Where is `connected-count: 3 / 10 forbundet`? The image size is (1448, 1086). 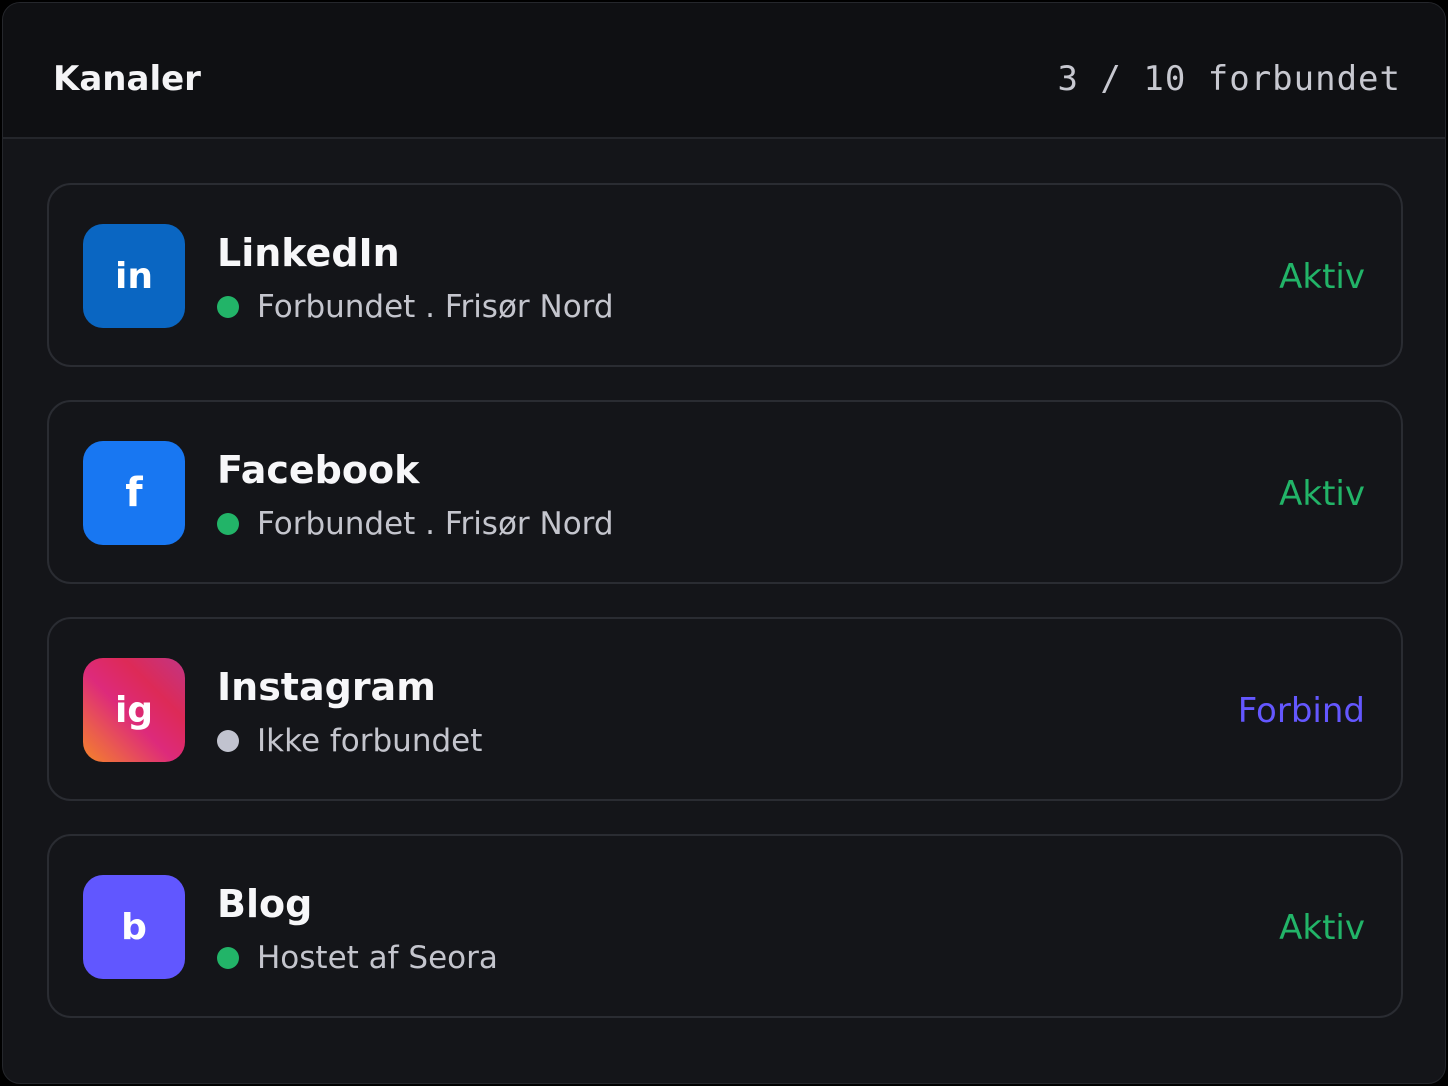 connected-count: 3 / 10 forbundet is located at coordinates (1229, 79).